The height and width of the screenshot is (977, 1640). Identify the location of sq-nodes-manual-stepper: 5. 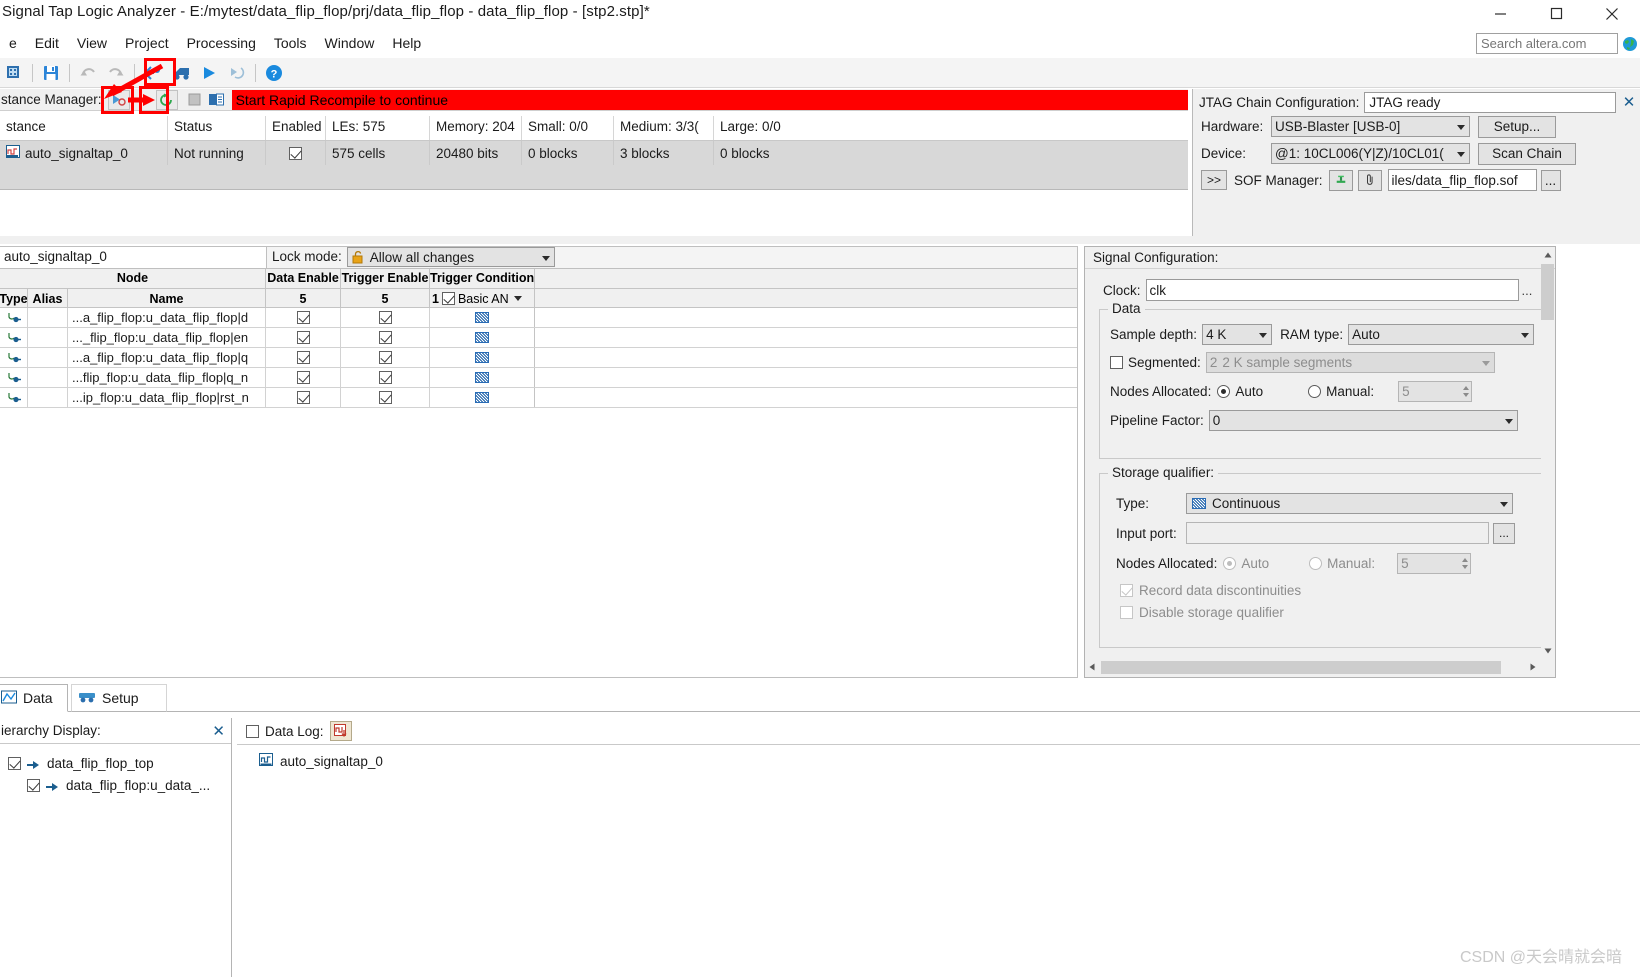
(1434, 563).